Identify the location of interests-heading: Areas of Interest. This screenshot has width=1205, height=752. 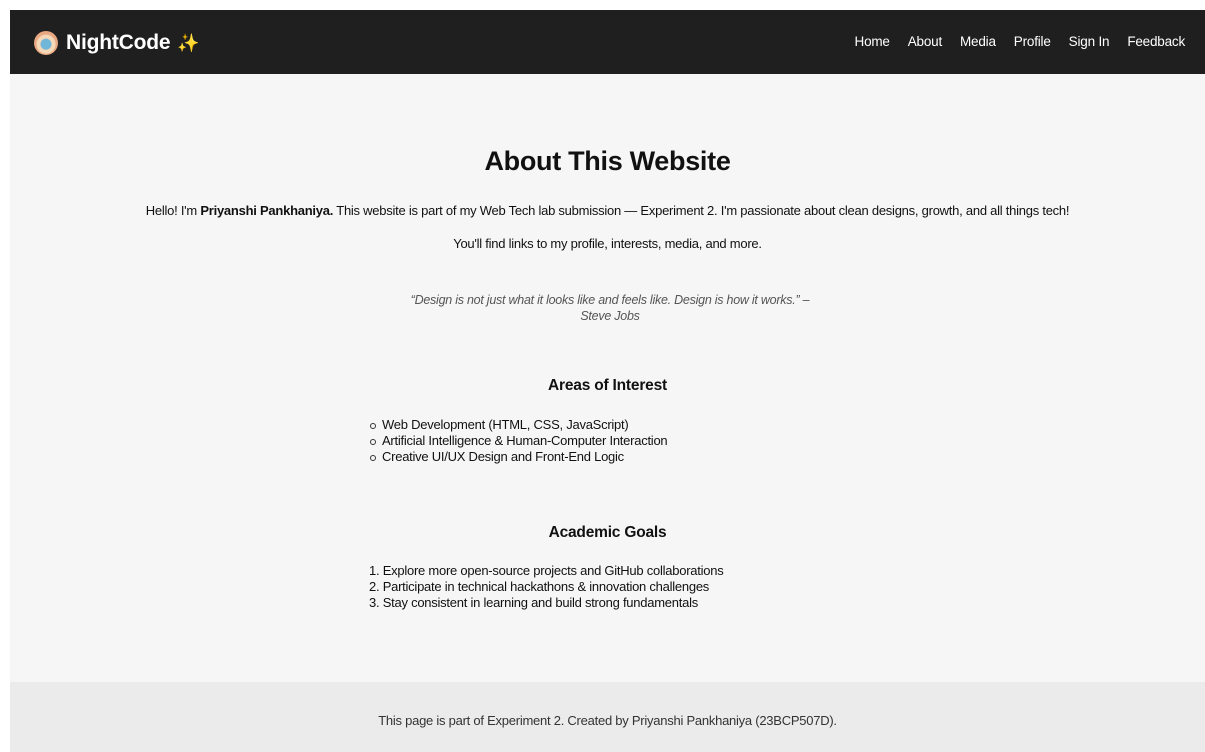
(607, 385).